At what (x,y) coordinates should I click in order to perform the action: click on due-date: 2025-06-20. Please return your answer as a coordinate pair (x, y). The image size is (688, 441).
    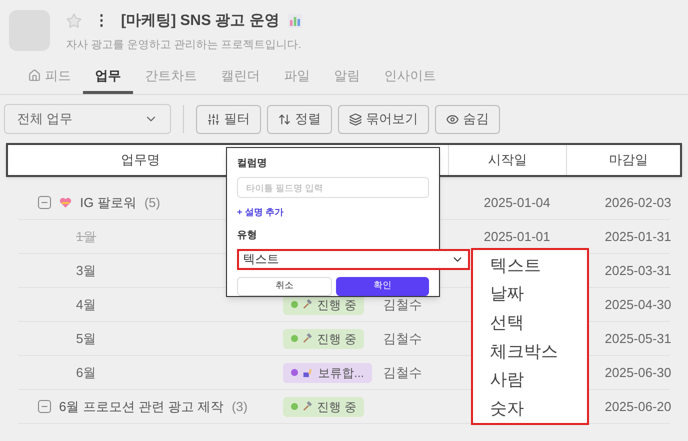
    Looking at the image, I should click on (638, 406).